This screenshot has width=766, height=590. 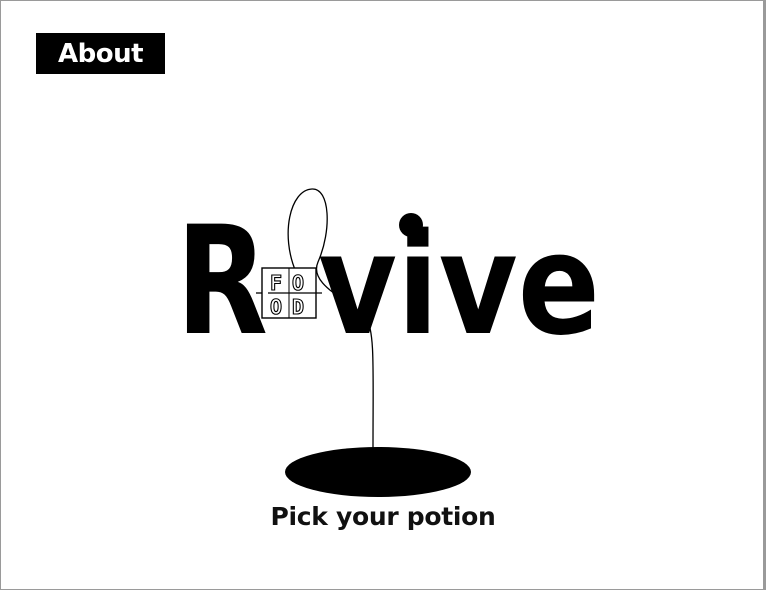 What do you see at coordinates (298, 307) in the screenshot?
I see `food-letter-d: D` at bounding box center [298, 307].